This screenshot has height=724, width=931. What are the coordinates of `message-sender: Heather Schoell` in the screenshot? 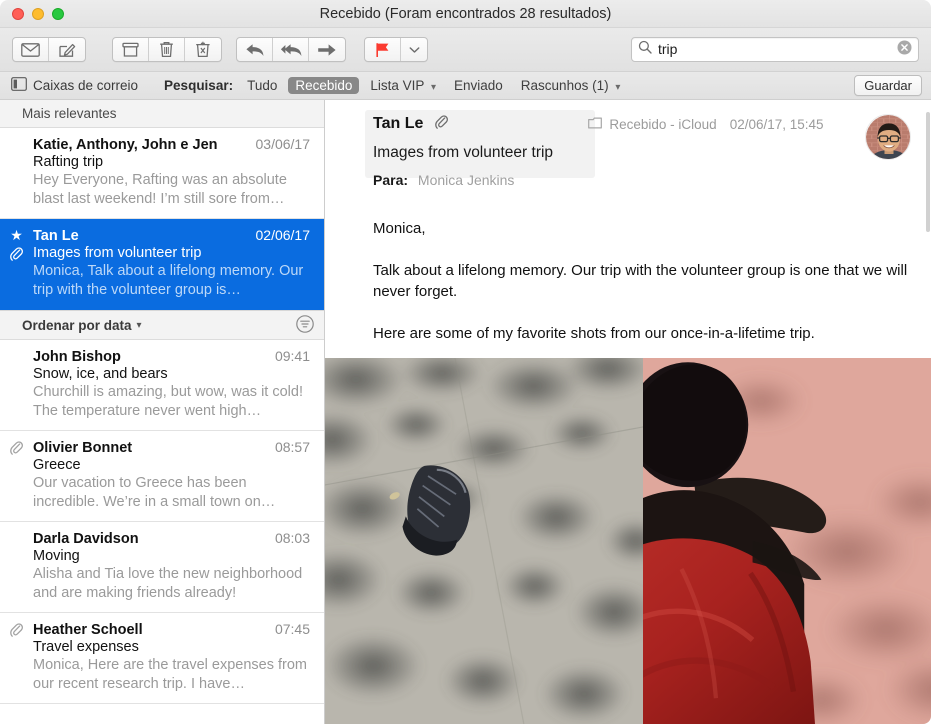 It's located at (88, 630).